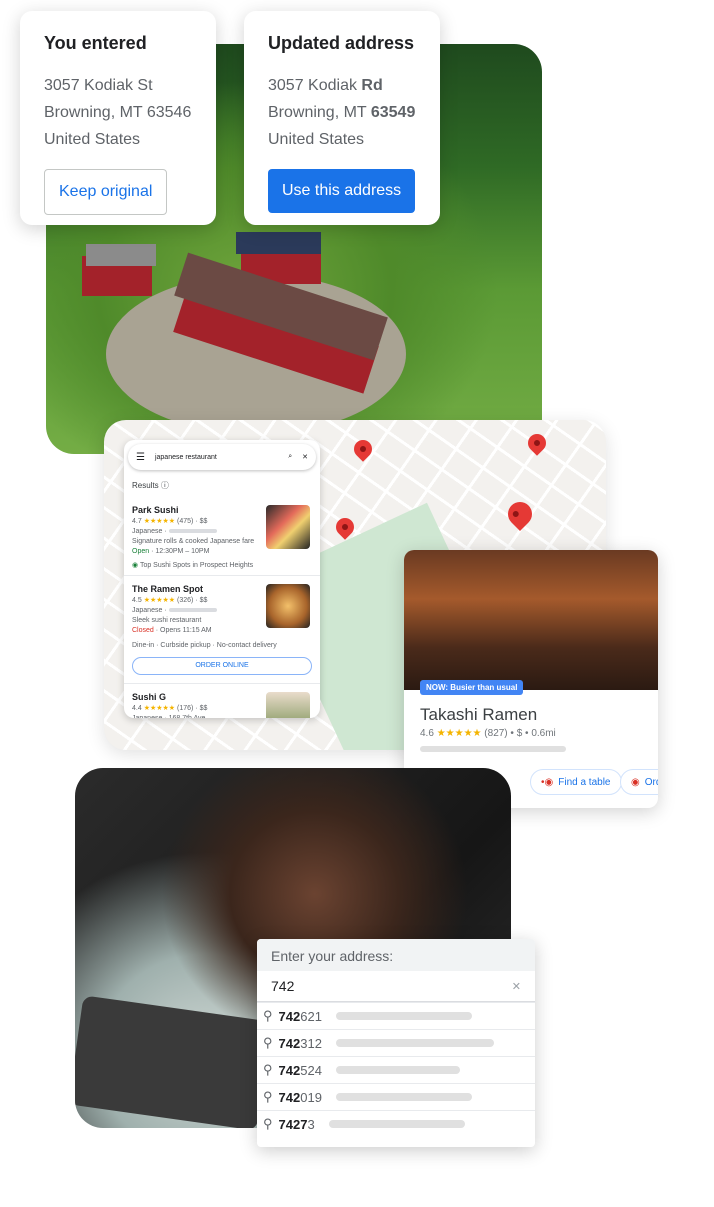  What do you see at coordinates (396, 1123) in the screenshot?
I see `suggestion-item: ⚲ 74273` at bounding box center [396, 1123].